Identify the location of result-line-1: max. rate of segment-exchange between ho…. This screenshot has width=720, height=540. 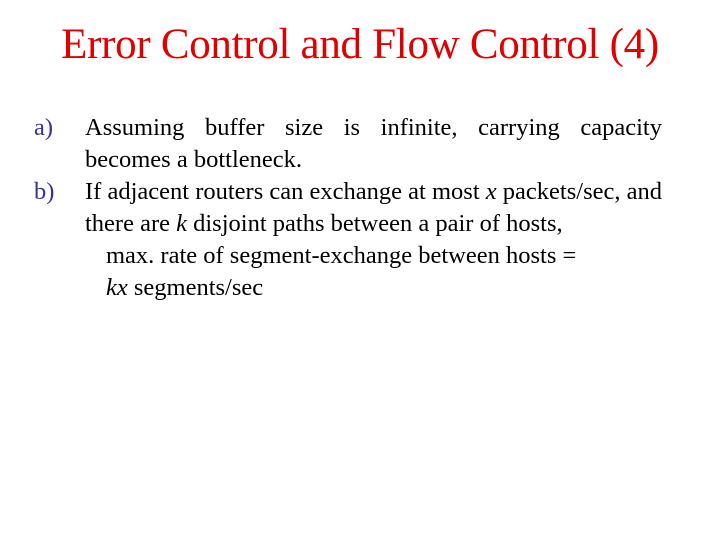
(341, 255).